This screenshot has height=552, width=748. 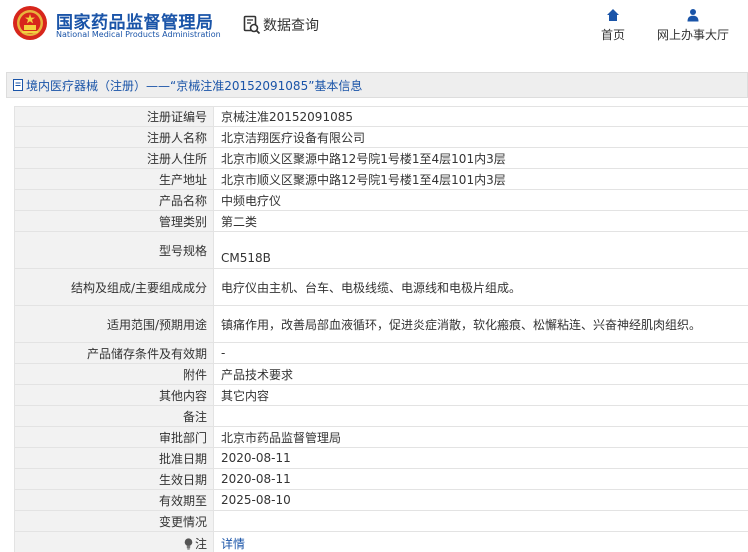 I want to click on field-value: 产品技术要求, so click(x=480, y=374).